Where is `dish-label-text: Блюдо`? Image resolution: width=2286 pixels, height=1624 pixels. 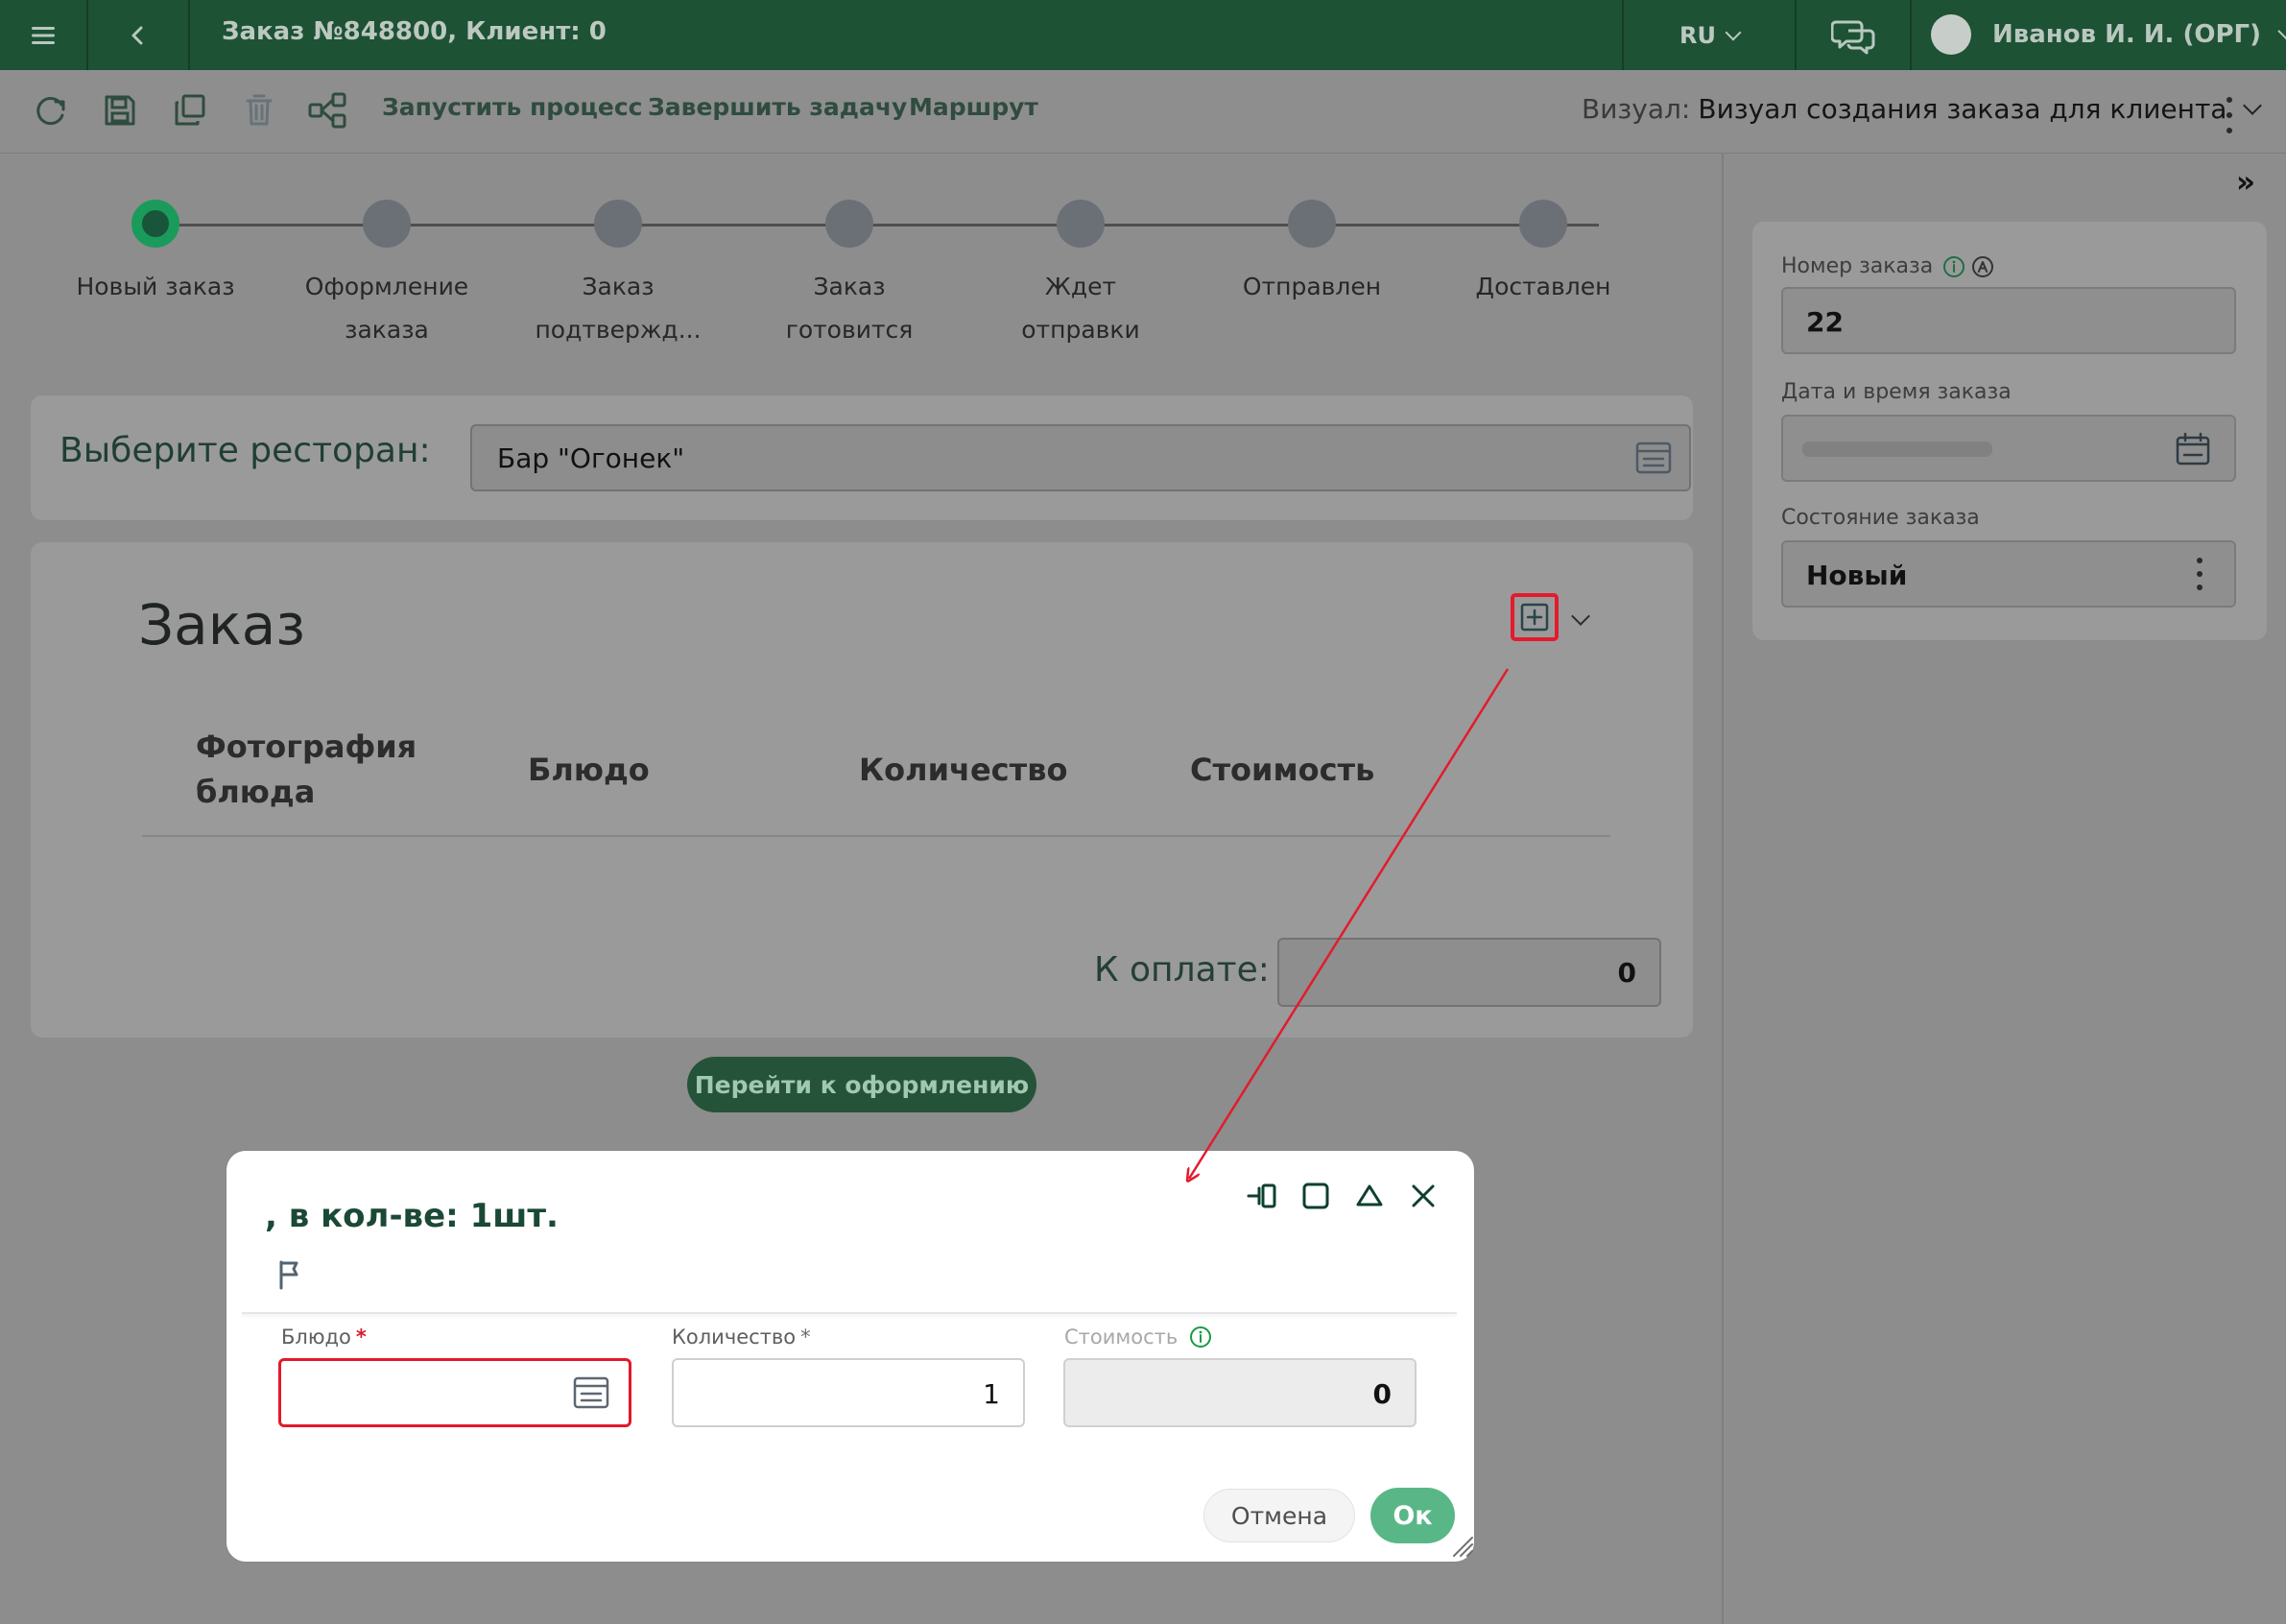 dish-label-text: Блюдо is located at coordinates (316, 1337).